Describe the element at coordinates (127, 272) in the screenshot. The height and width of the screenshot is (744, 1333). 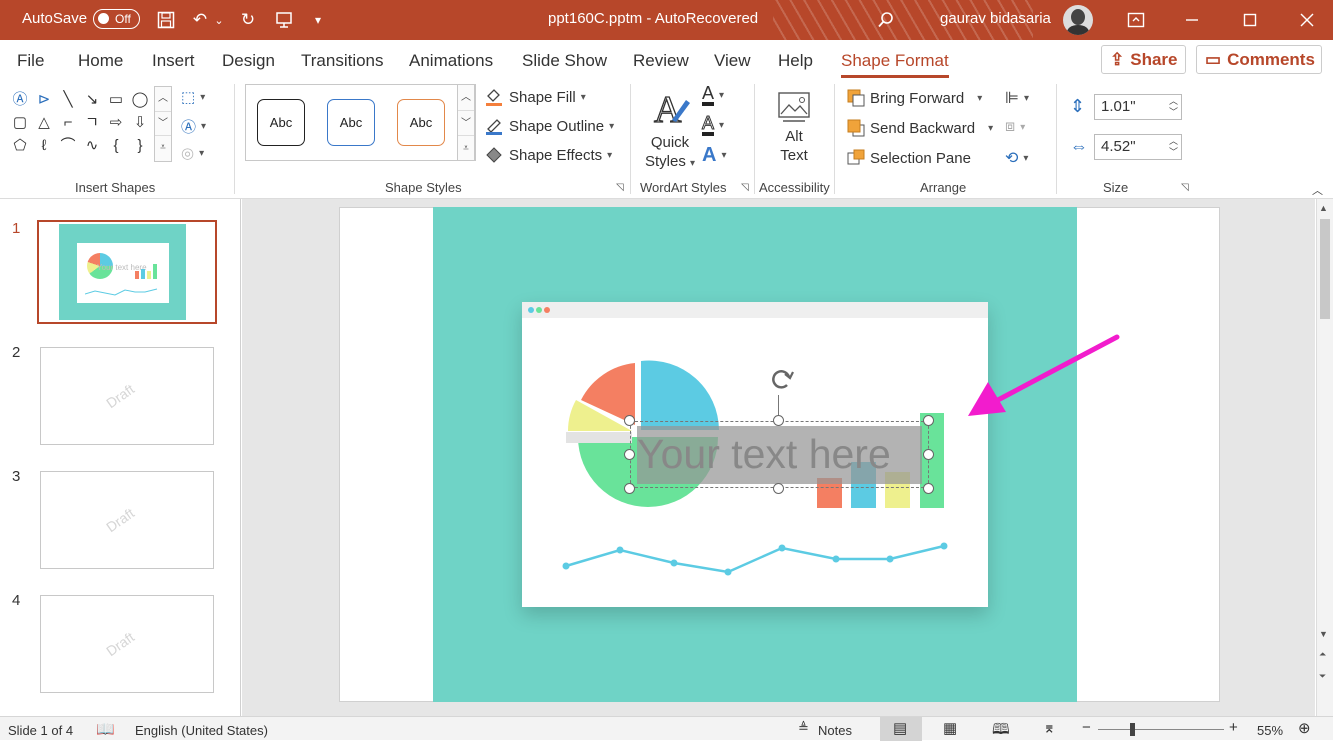
I see `slide-thumbnail-1: Your text here` at that location.